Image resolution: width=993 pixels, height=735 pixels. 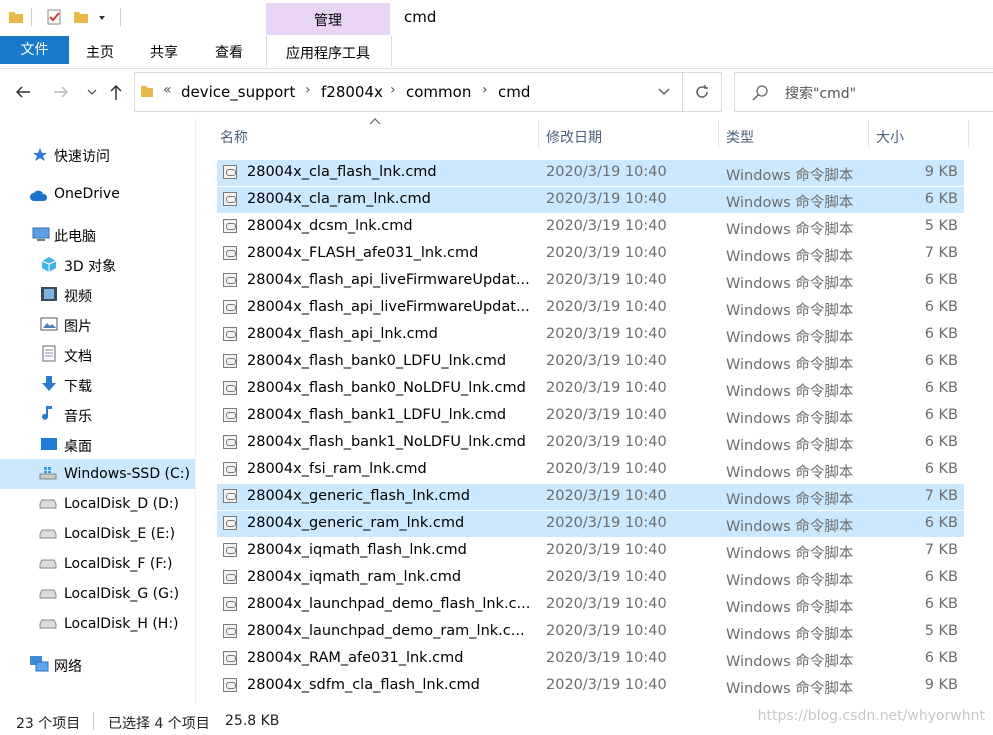 I want to click on breadcrumb-overflow: «, so click(x=167, y=90).